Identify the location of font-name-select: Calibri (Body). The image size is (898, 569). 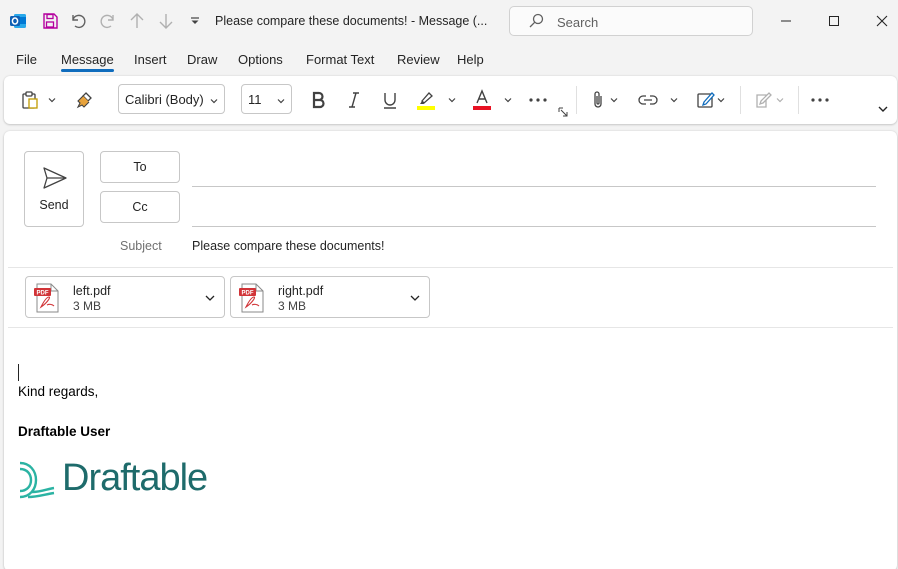
(171, 99).